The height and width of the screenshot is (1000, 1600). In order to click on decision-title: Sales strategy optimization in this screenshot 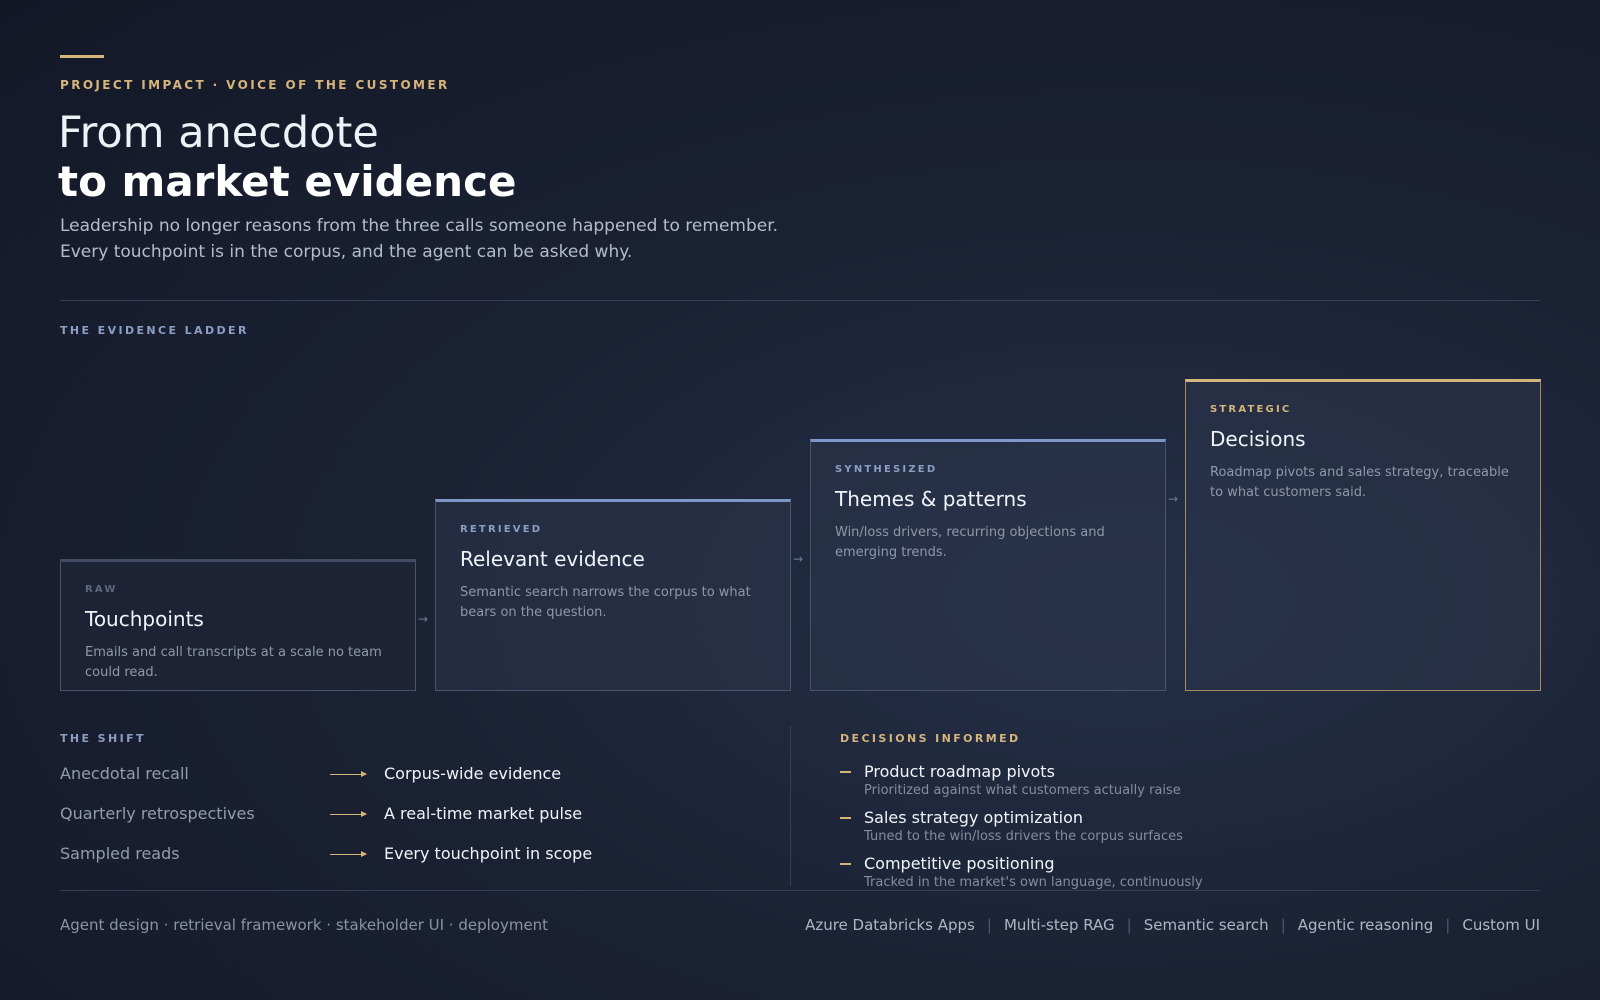, I will do `click(974, 817)`.